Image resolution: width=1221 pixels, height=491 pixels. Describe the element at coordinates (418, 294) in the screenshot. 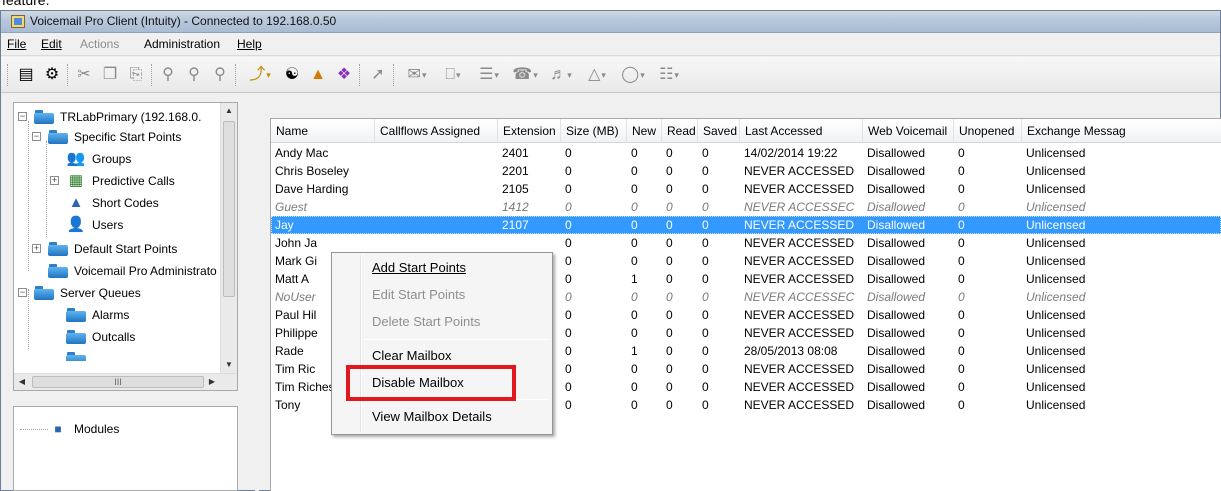

I see `menu-item-edit-start-points: Edit Start Points` at that location.